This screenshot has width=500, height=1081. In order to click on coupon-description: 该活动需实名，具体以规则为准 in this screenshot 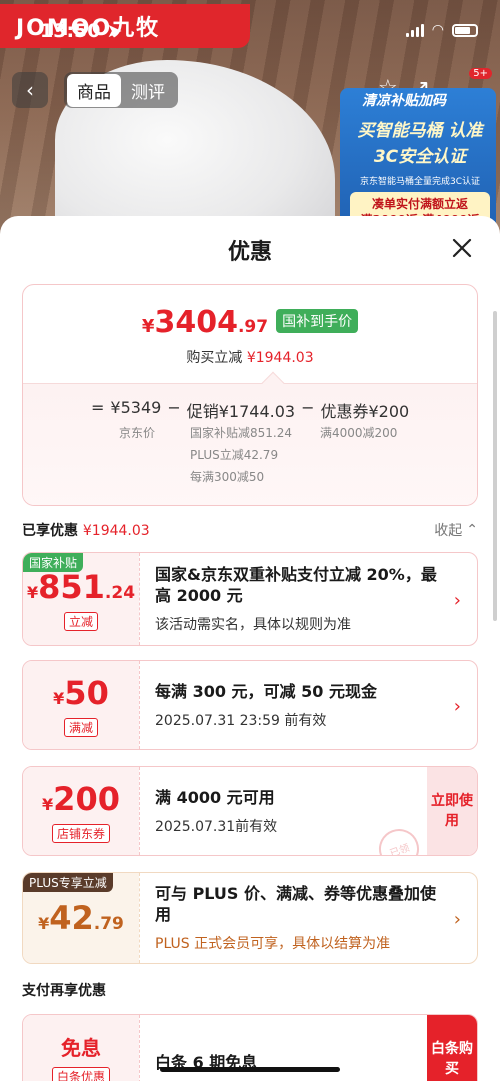, I will do `click(253, 625)`.